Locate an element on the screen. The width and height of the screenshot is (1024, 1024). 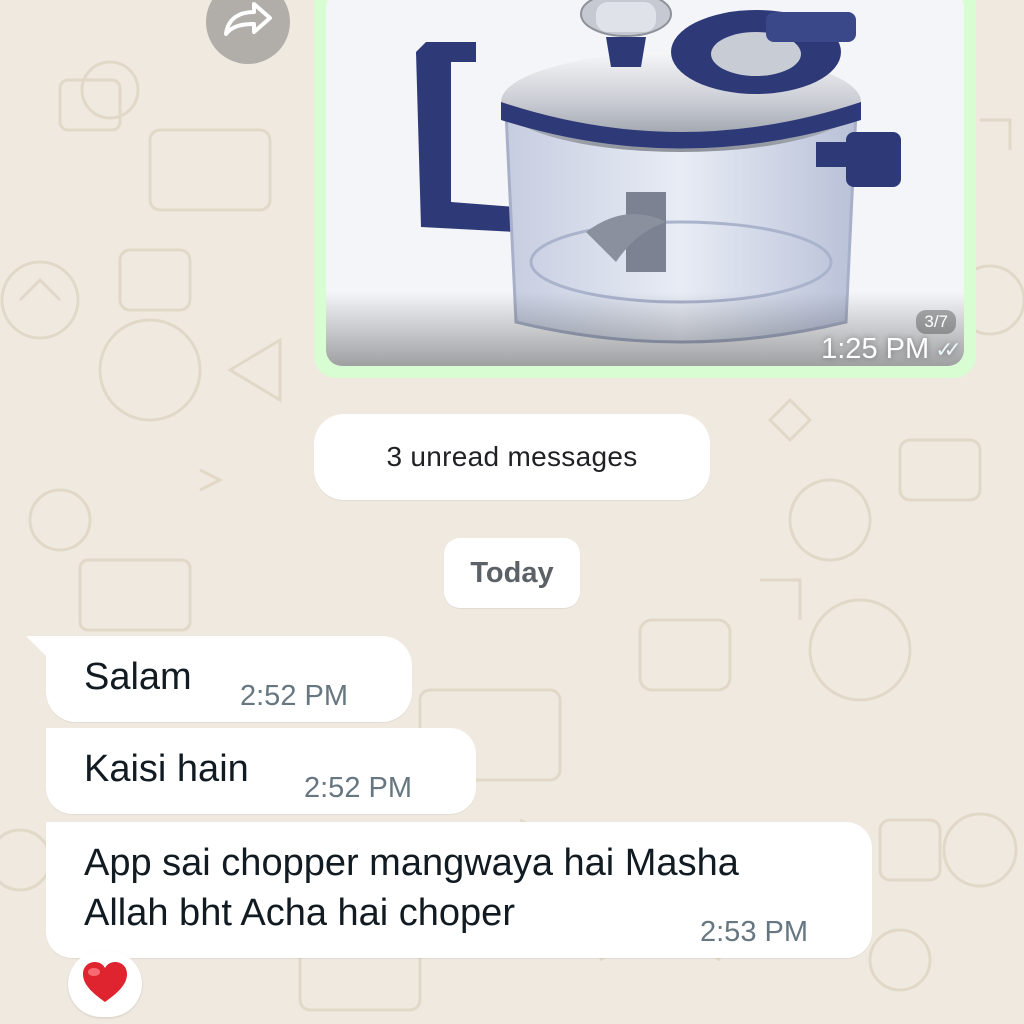
album-counter: 3/7 is located at coordinates (936, 322).